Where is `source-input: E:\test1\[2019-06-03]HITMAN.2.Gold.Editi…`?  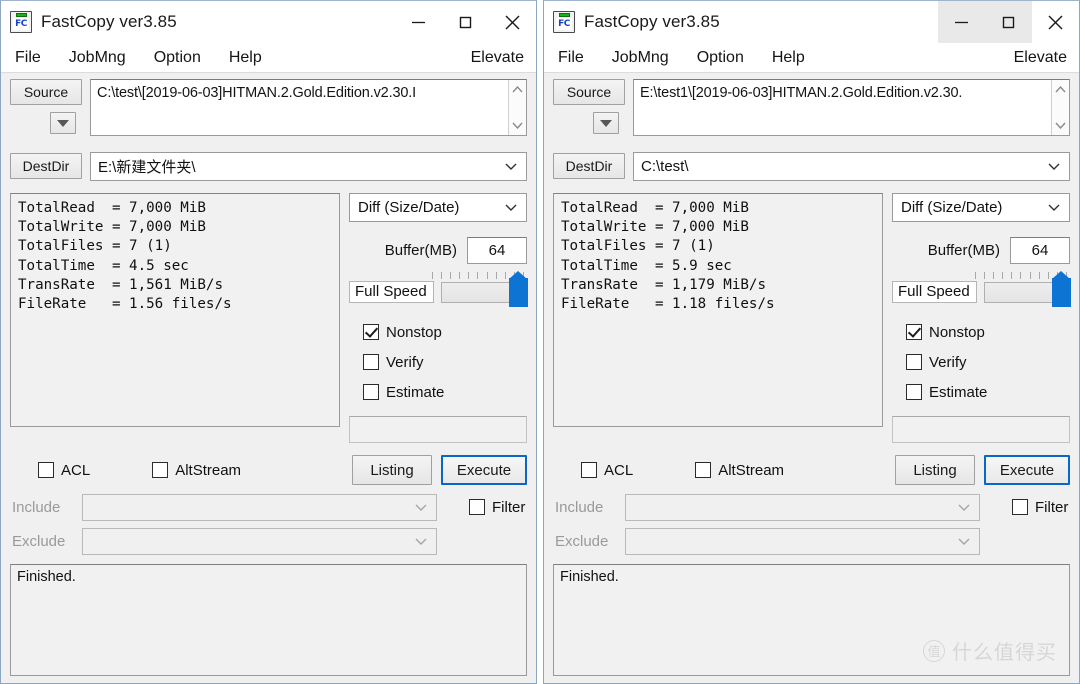
source-input: E:\test1\[2019-06-03]HITMAN.2.Gold.Editi… is located at coordinates (851, 107).